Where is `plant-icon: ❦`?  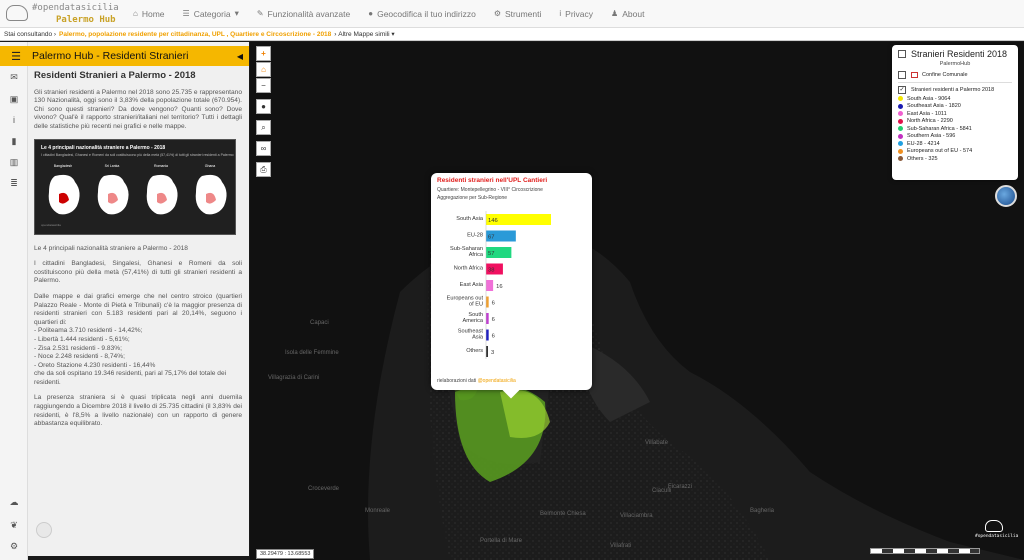 plant-icon: ❦ is located at coordinates (14, 525).